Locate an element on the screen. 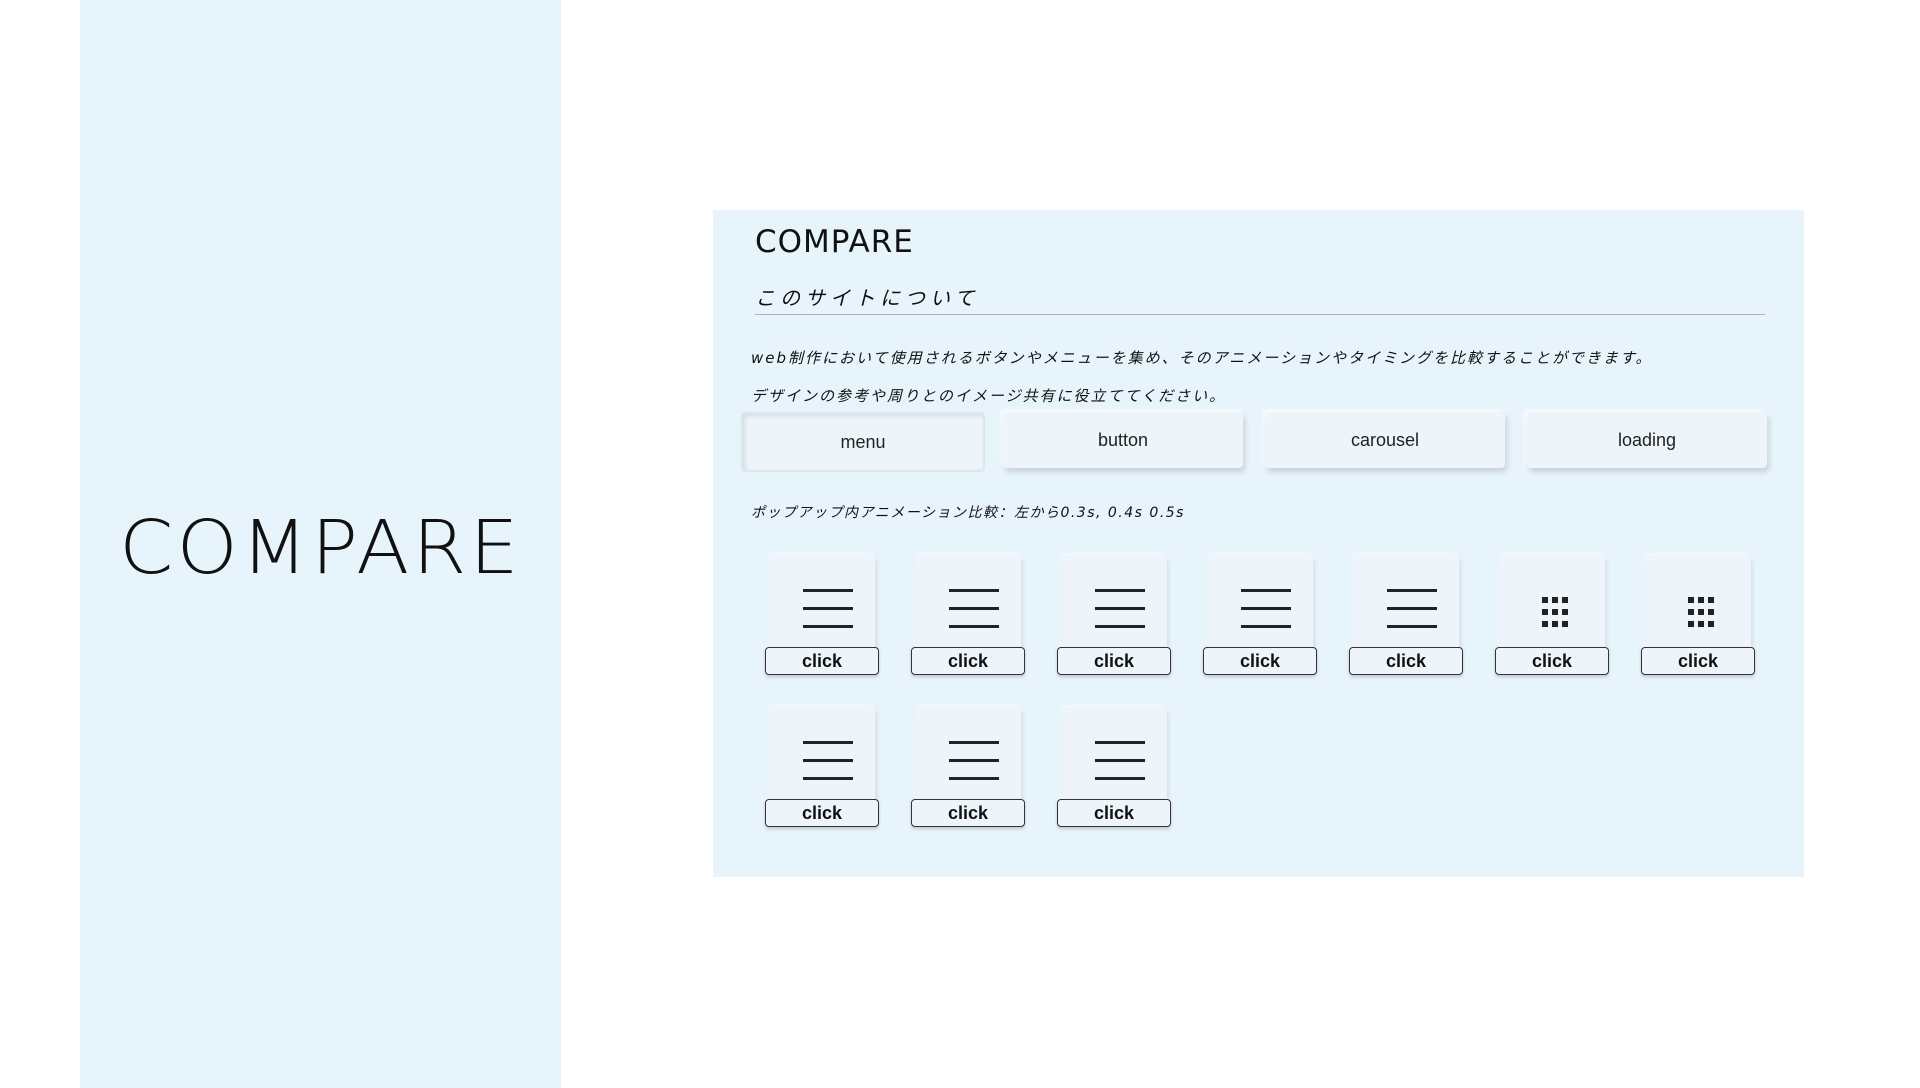 This screenshot has height=1088, width=1920. hero-title: COMPARE is located at coordinates (320, 548).